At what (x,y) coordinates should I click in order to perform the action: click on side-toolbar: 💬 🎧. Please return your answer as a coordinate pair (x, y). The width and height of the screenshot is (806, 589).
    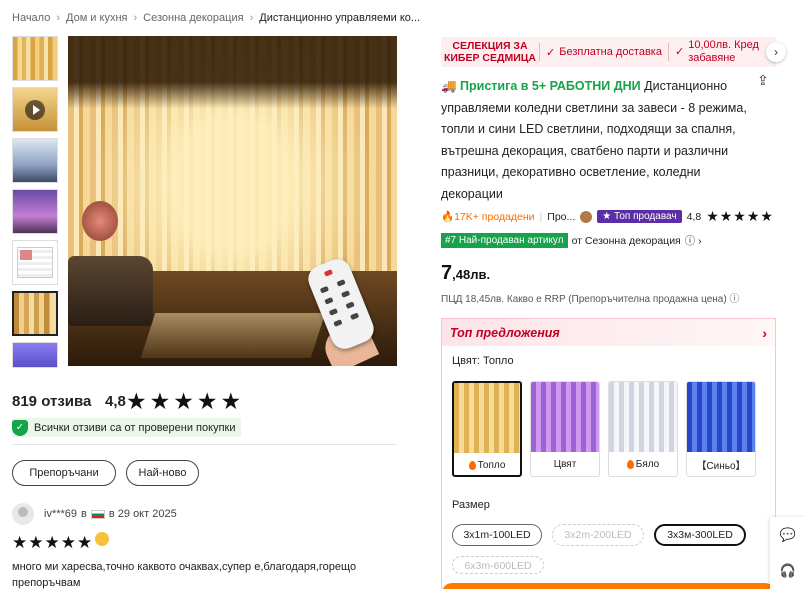
    Looking at the image, I should click on (788, 553).